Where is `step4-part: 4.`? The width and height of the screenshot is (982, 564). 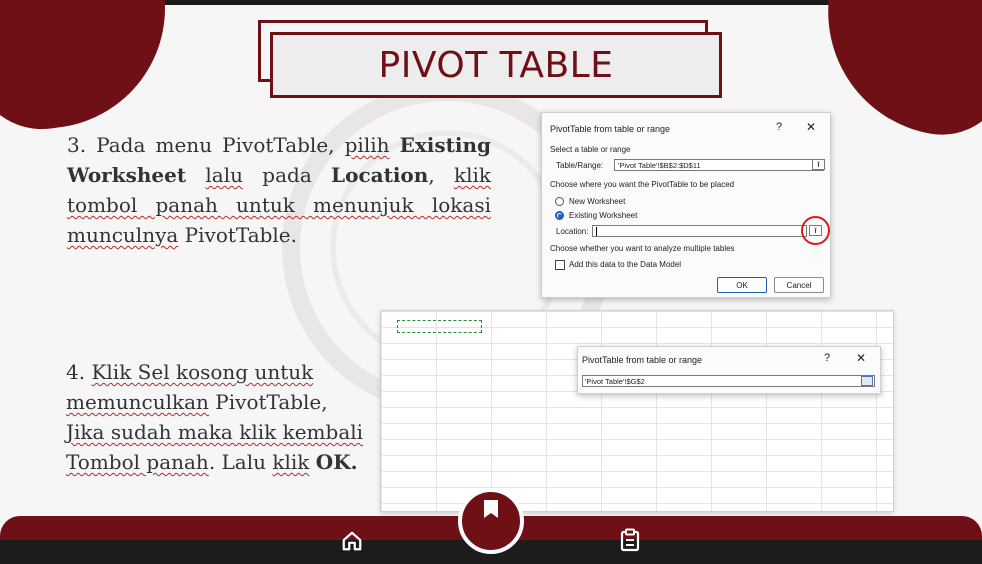 step4-part: 4. is located at coordinates (79, 372).